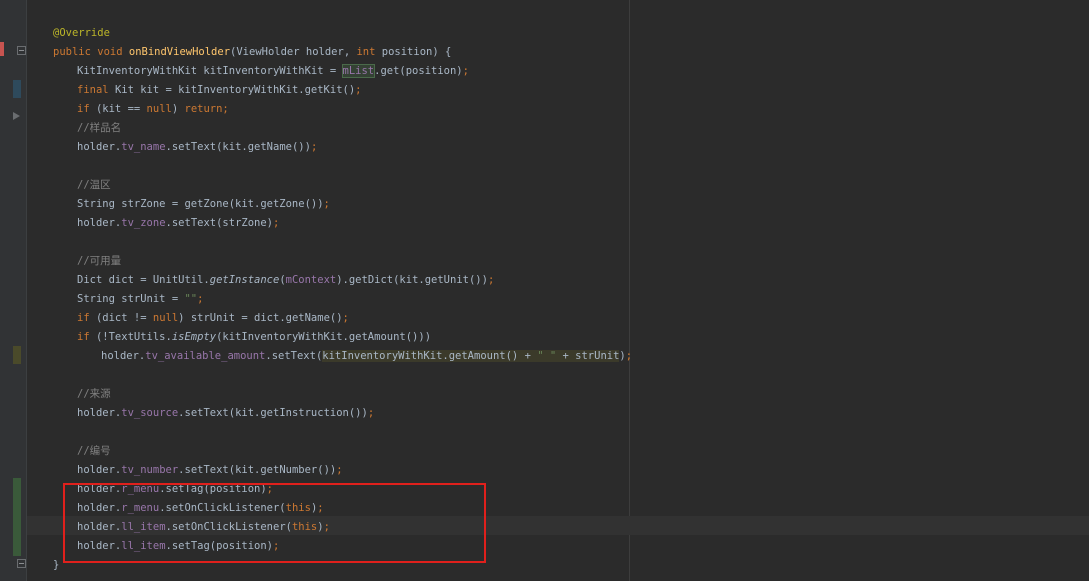 The height and width of the screenshot is (581, 1089). What do you see at coordinates (238, 147) in the screenshot?
I see `code-token: .setText(kit.getName())` at bounding box center [238, 147].